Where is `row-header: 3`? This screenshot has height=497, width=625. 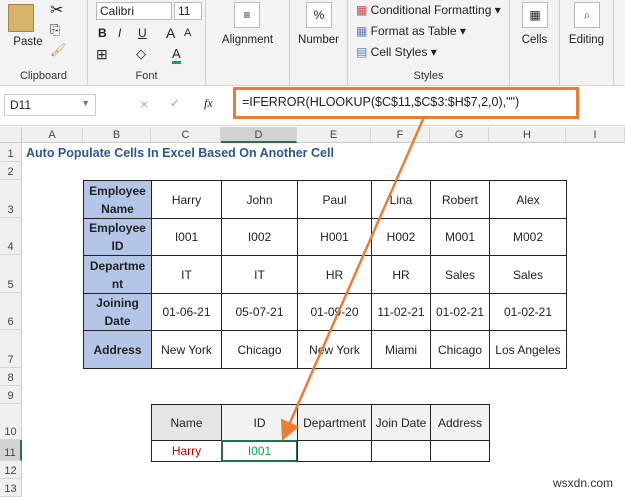 row-header: 3 is located at coordinates (11, 199).